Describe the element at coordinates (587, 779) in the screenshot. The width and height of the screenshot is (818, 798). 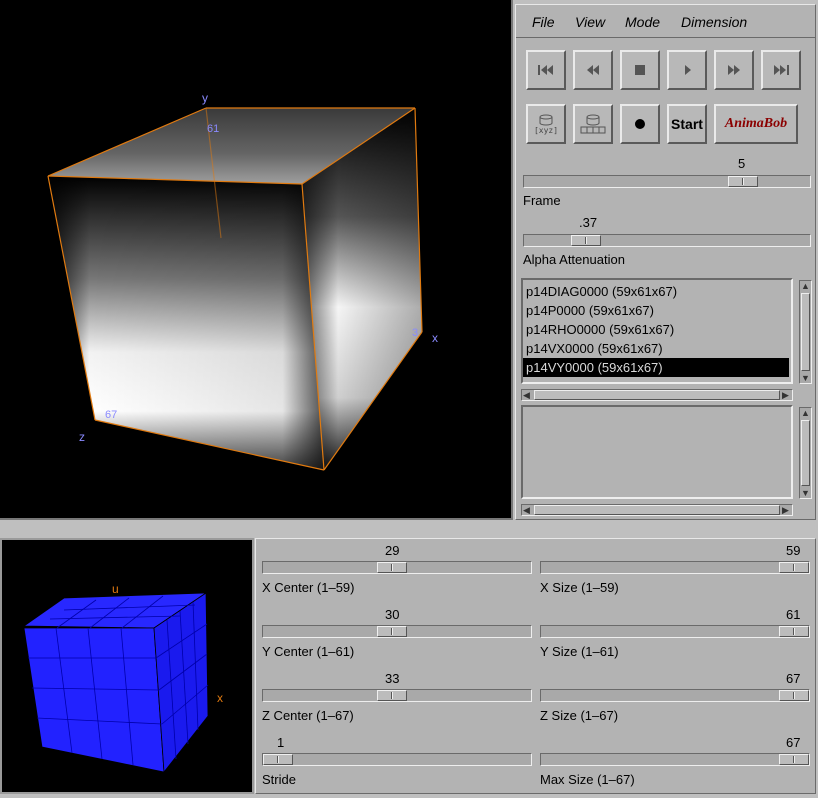
I see `max-size-label: Max Size (1–67)` at that location.